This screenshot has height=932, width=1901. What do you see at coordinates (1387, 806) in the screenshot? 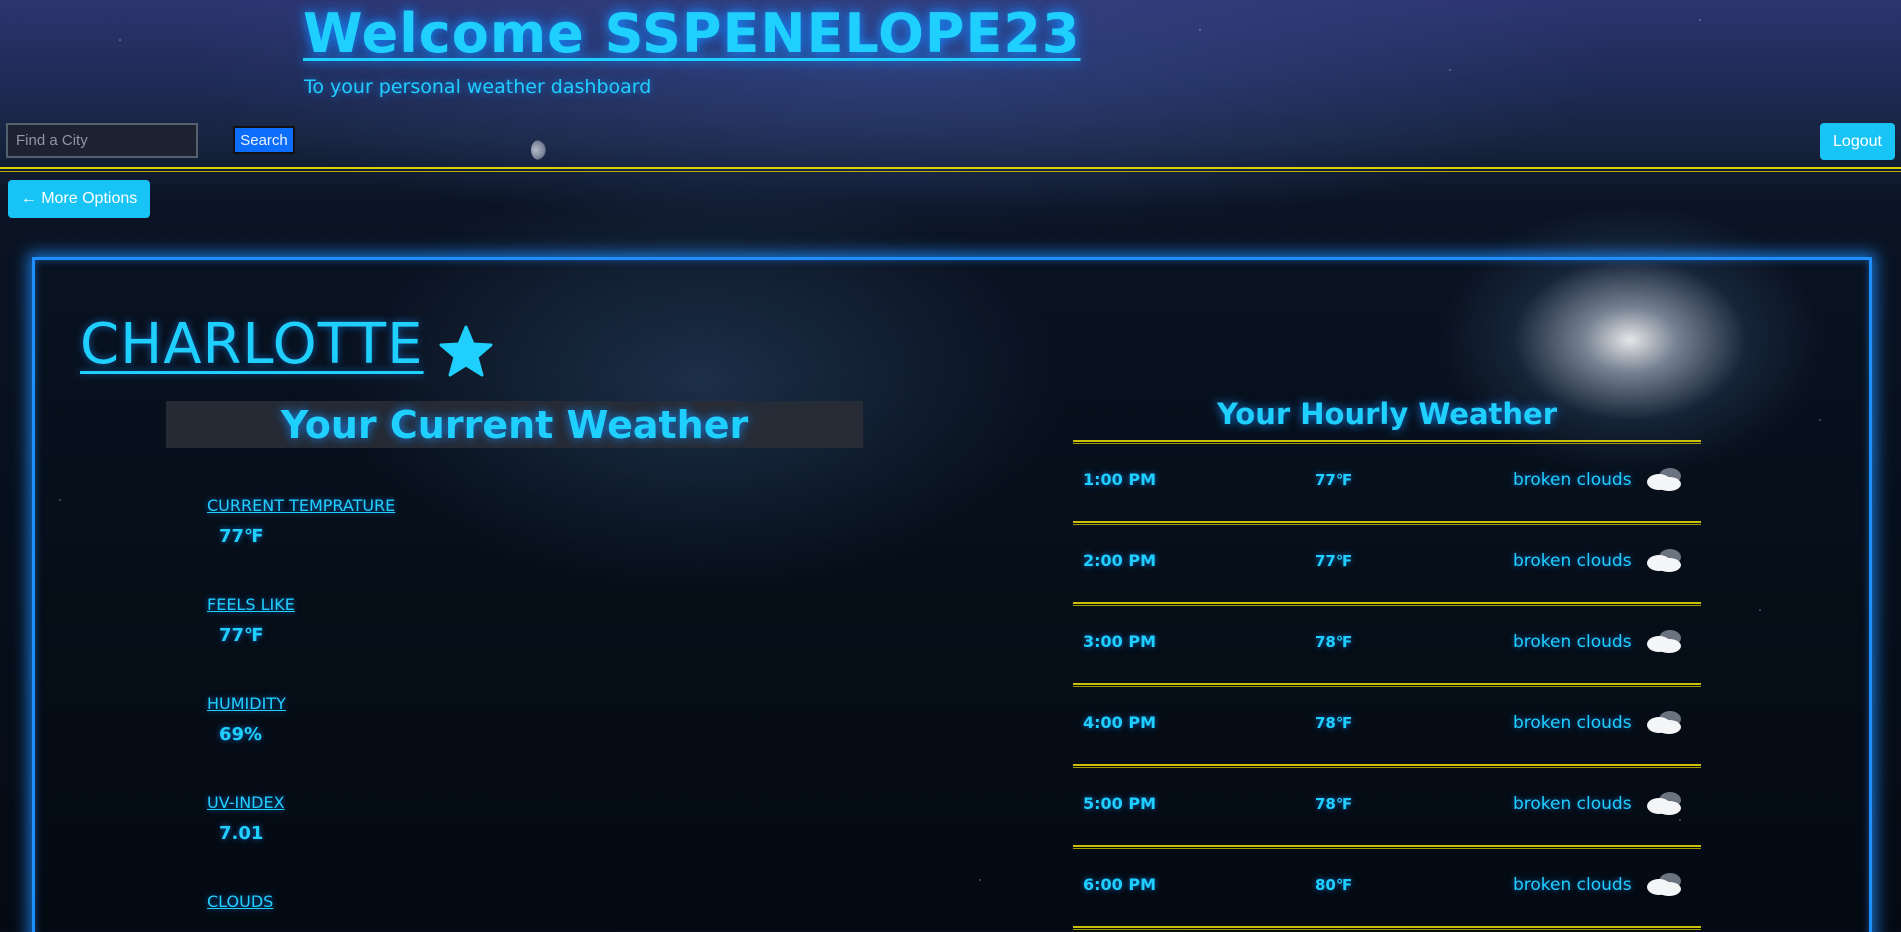
I see `hourly-row: 5:00 PM 78℉ broken clouds` at bounding box center [1387, 806].